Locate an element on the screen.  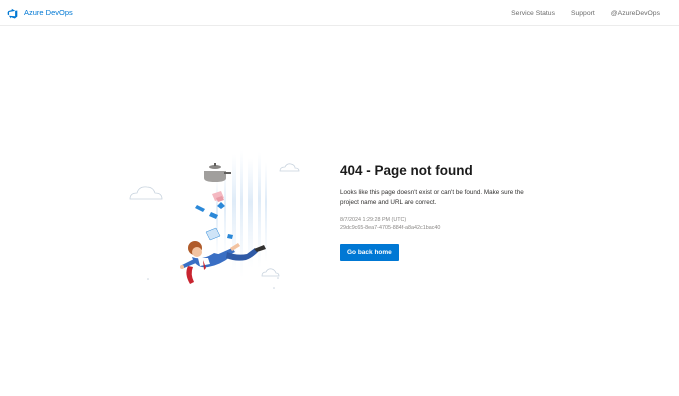
falling-person-404-illustration is located at coordinates (214, 219).